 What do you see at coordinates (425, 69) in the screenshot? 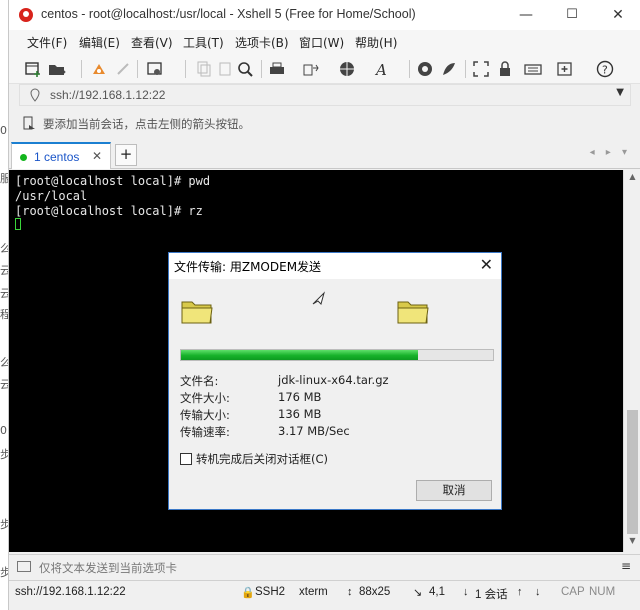
I see `xftp-icon` at bounding box center [425, 69].